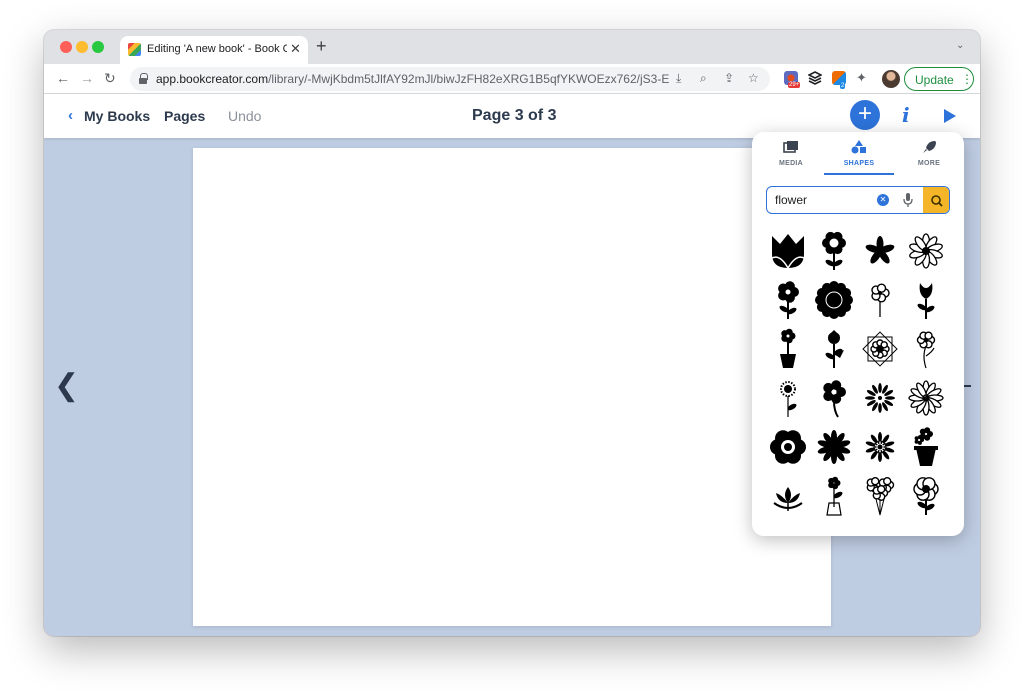 The height and width of the screenshot is (694, 1024). What do you see at coordinates (825, 200) in the screenshot?
I see `shape-search-input` at bounding box center [825, 200].